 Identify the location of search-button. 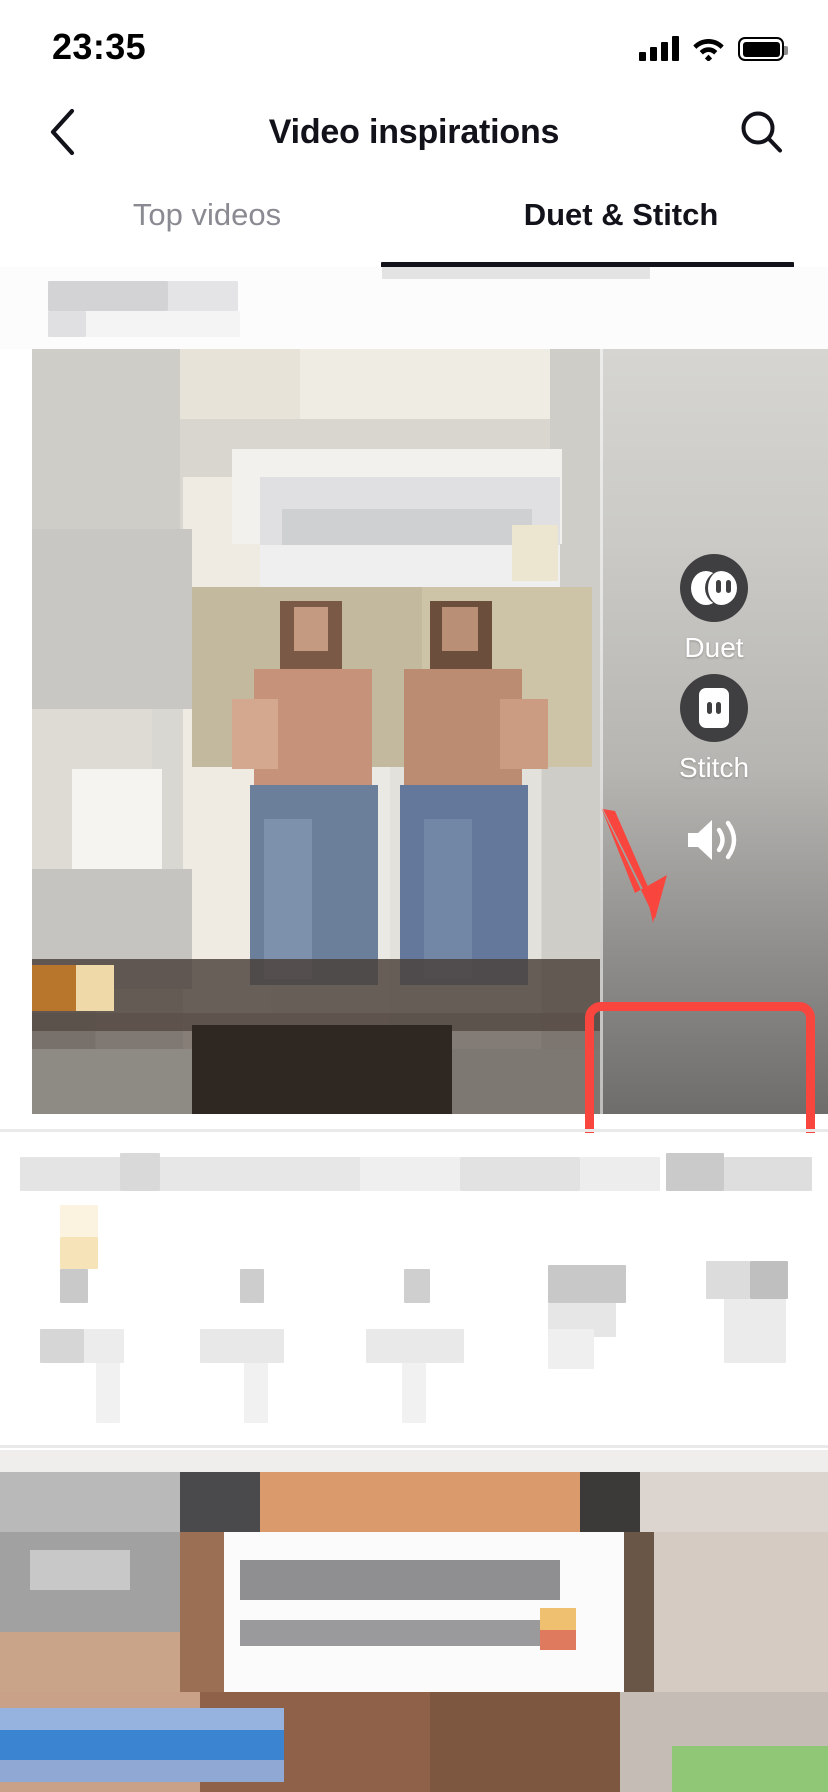
(762, 132).